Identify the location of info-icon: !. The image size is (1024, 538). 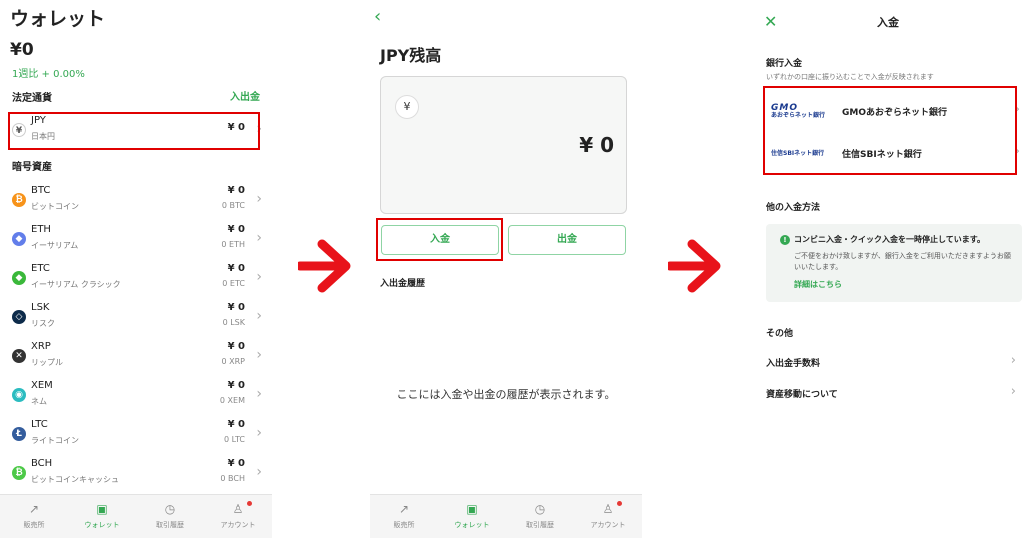
(785, 240).